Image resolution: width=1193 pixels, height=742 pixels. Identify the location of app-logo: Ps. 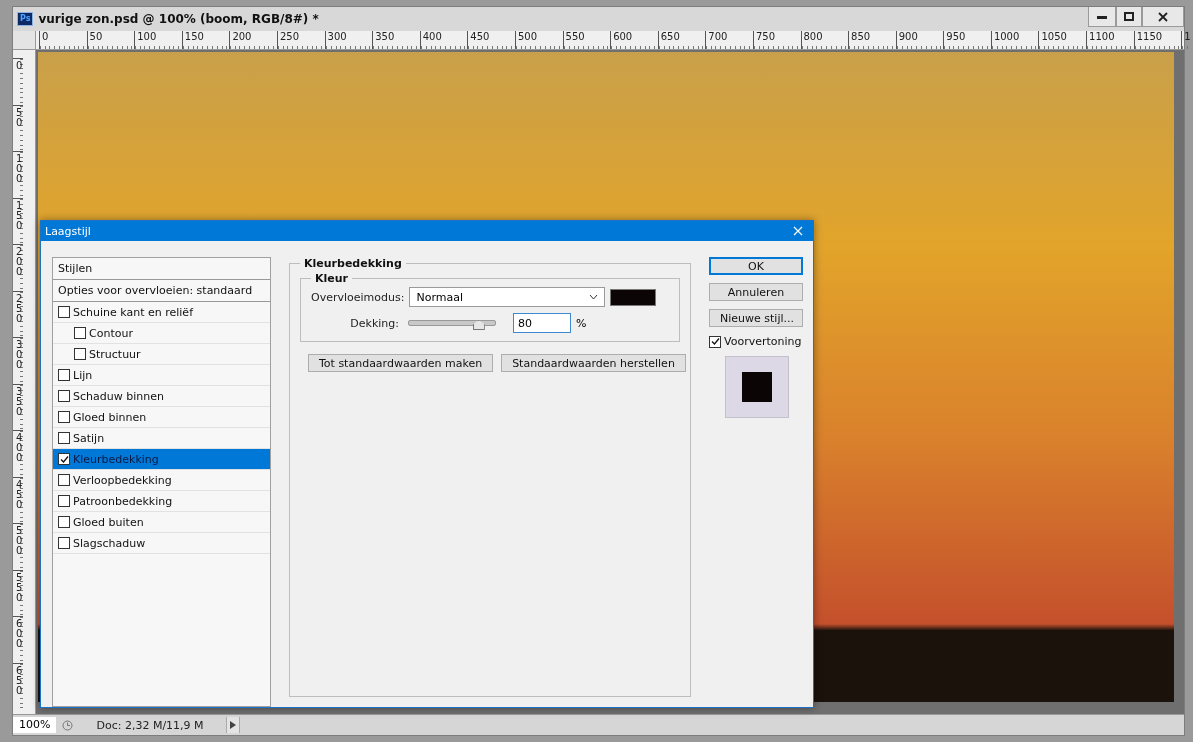
(25, 19).